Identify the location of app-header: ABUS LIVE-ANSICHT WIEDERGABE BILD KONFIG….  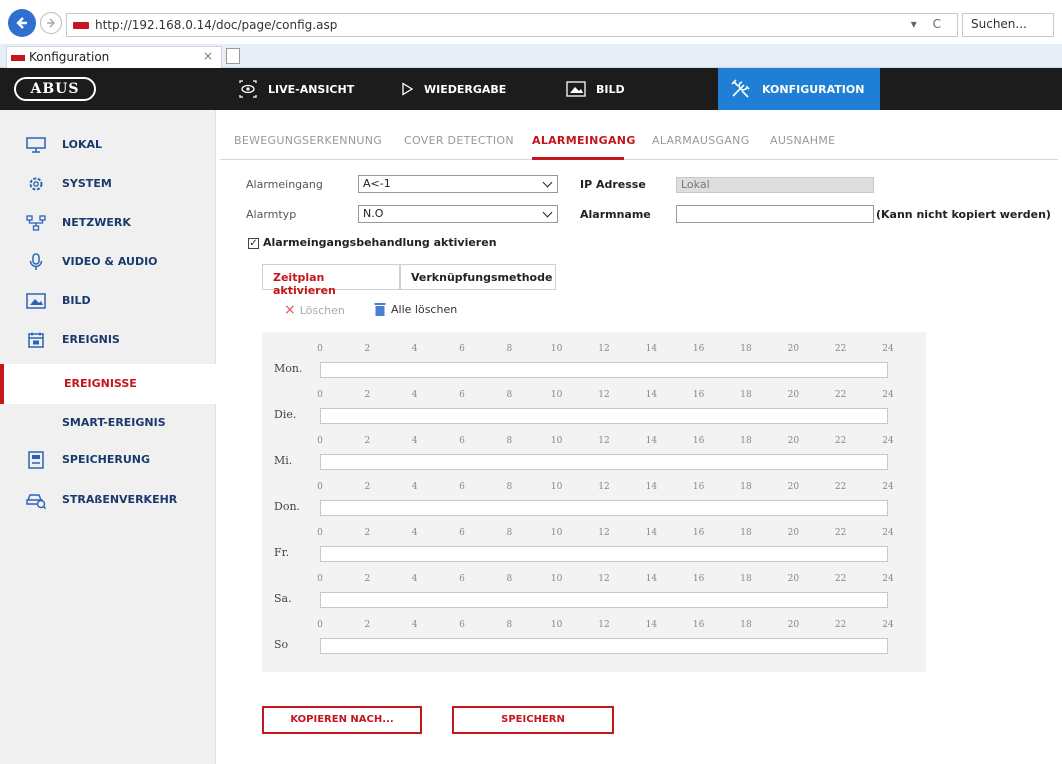
(531, 89).